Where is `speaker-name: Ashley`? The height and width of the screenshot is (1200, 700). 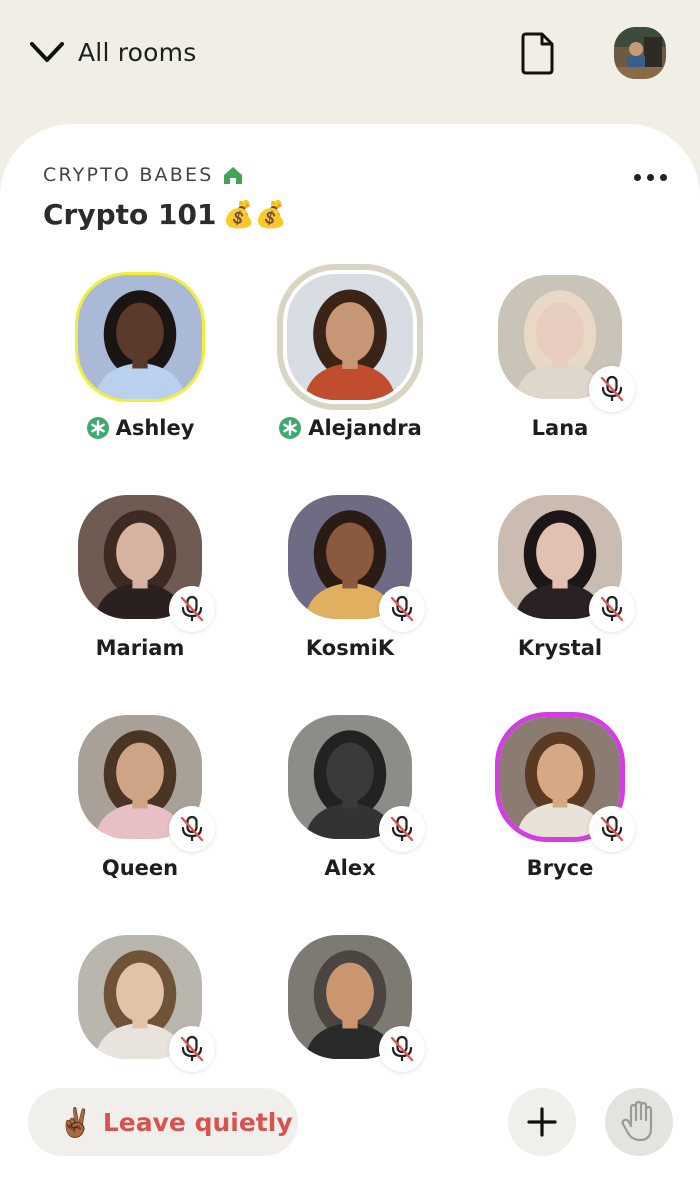 speaker-name: Ashley is located at coordinates (155, 428).